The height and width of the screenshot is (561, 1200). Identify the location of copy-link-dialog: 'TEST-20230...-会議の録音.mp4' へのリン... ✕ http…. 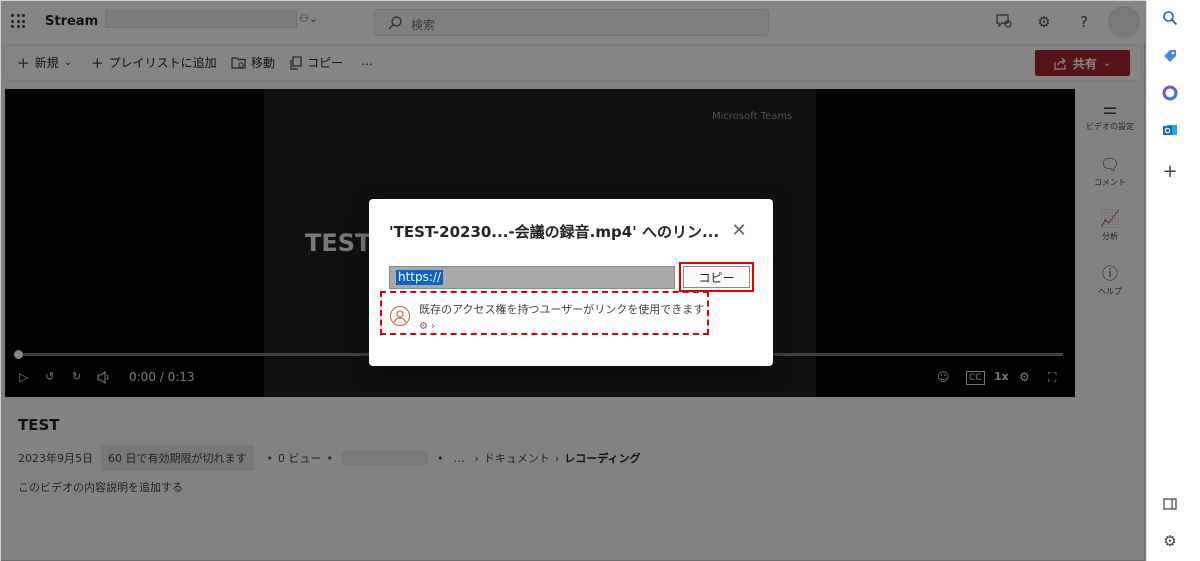
(571, 282).